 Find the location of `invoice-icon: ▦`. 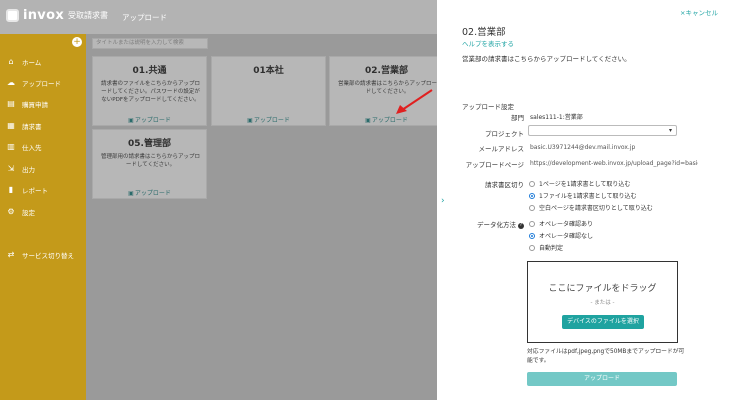

invoice-icon: ▦ is located at coordinates (11, 125).